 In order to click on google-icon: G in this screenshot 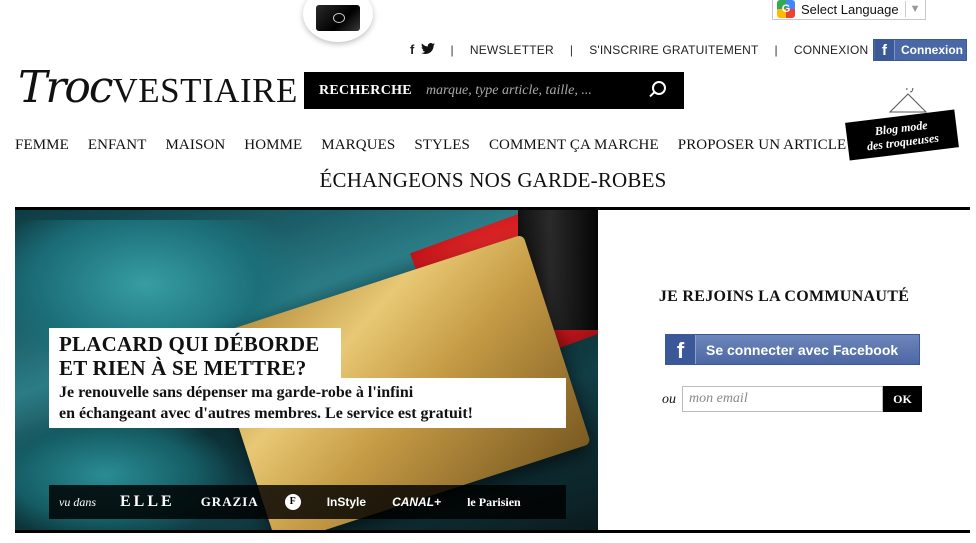, I will do `click(786, 9)`.